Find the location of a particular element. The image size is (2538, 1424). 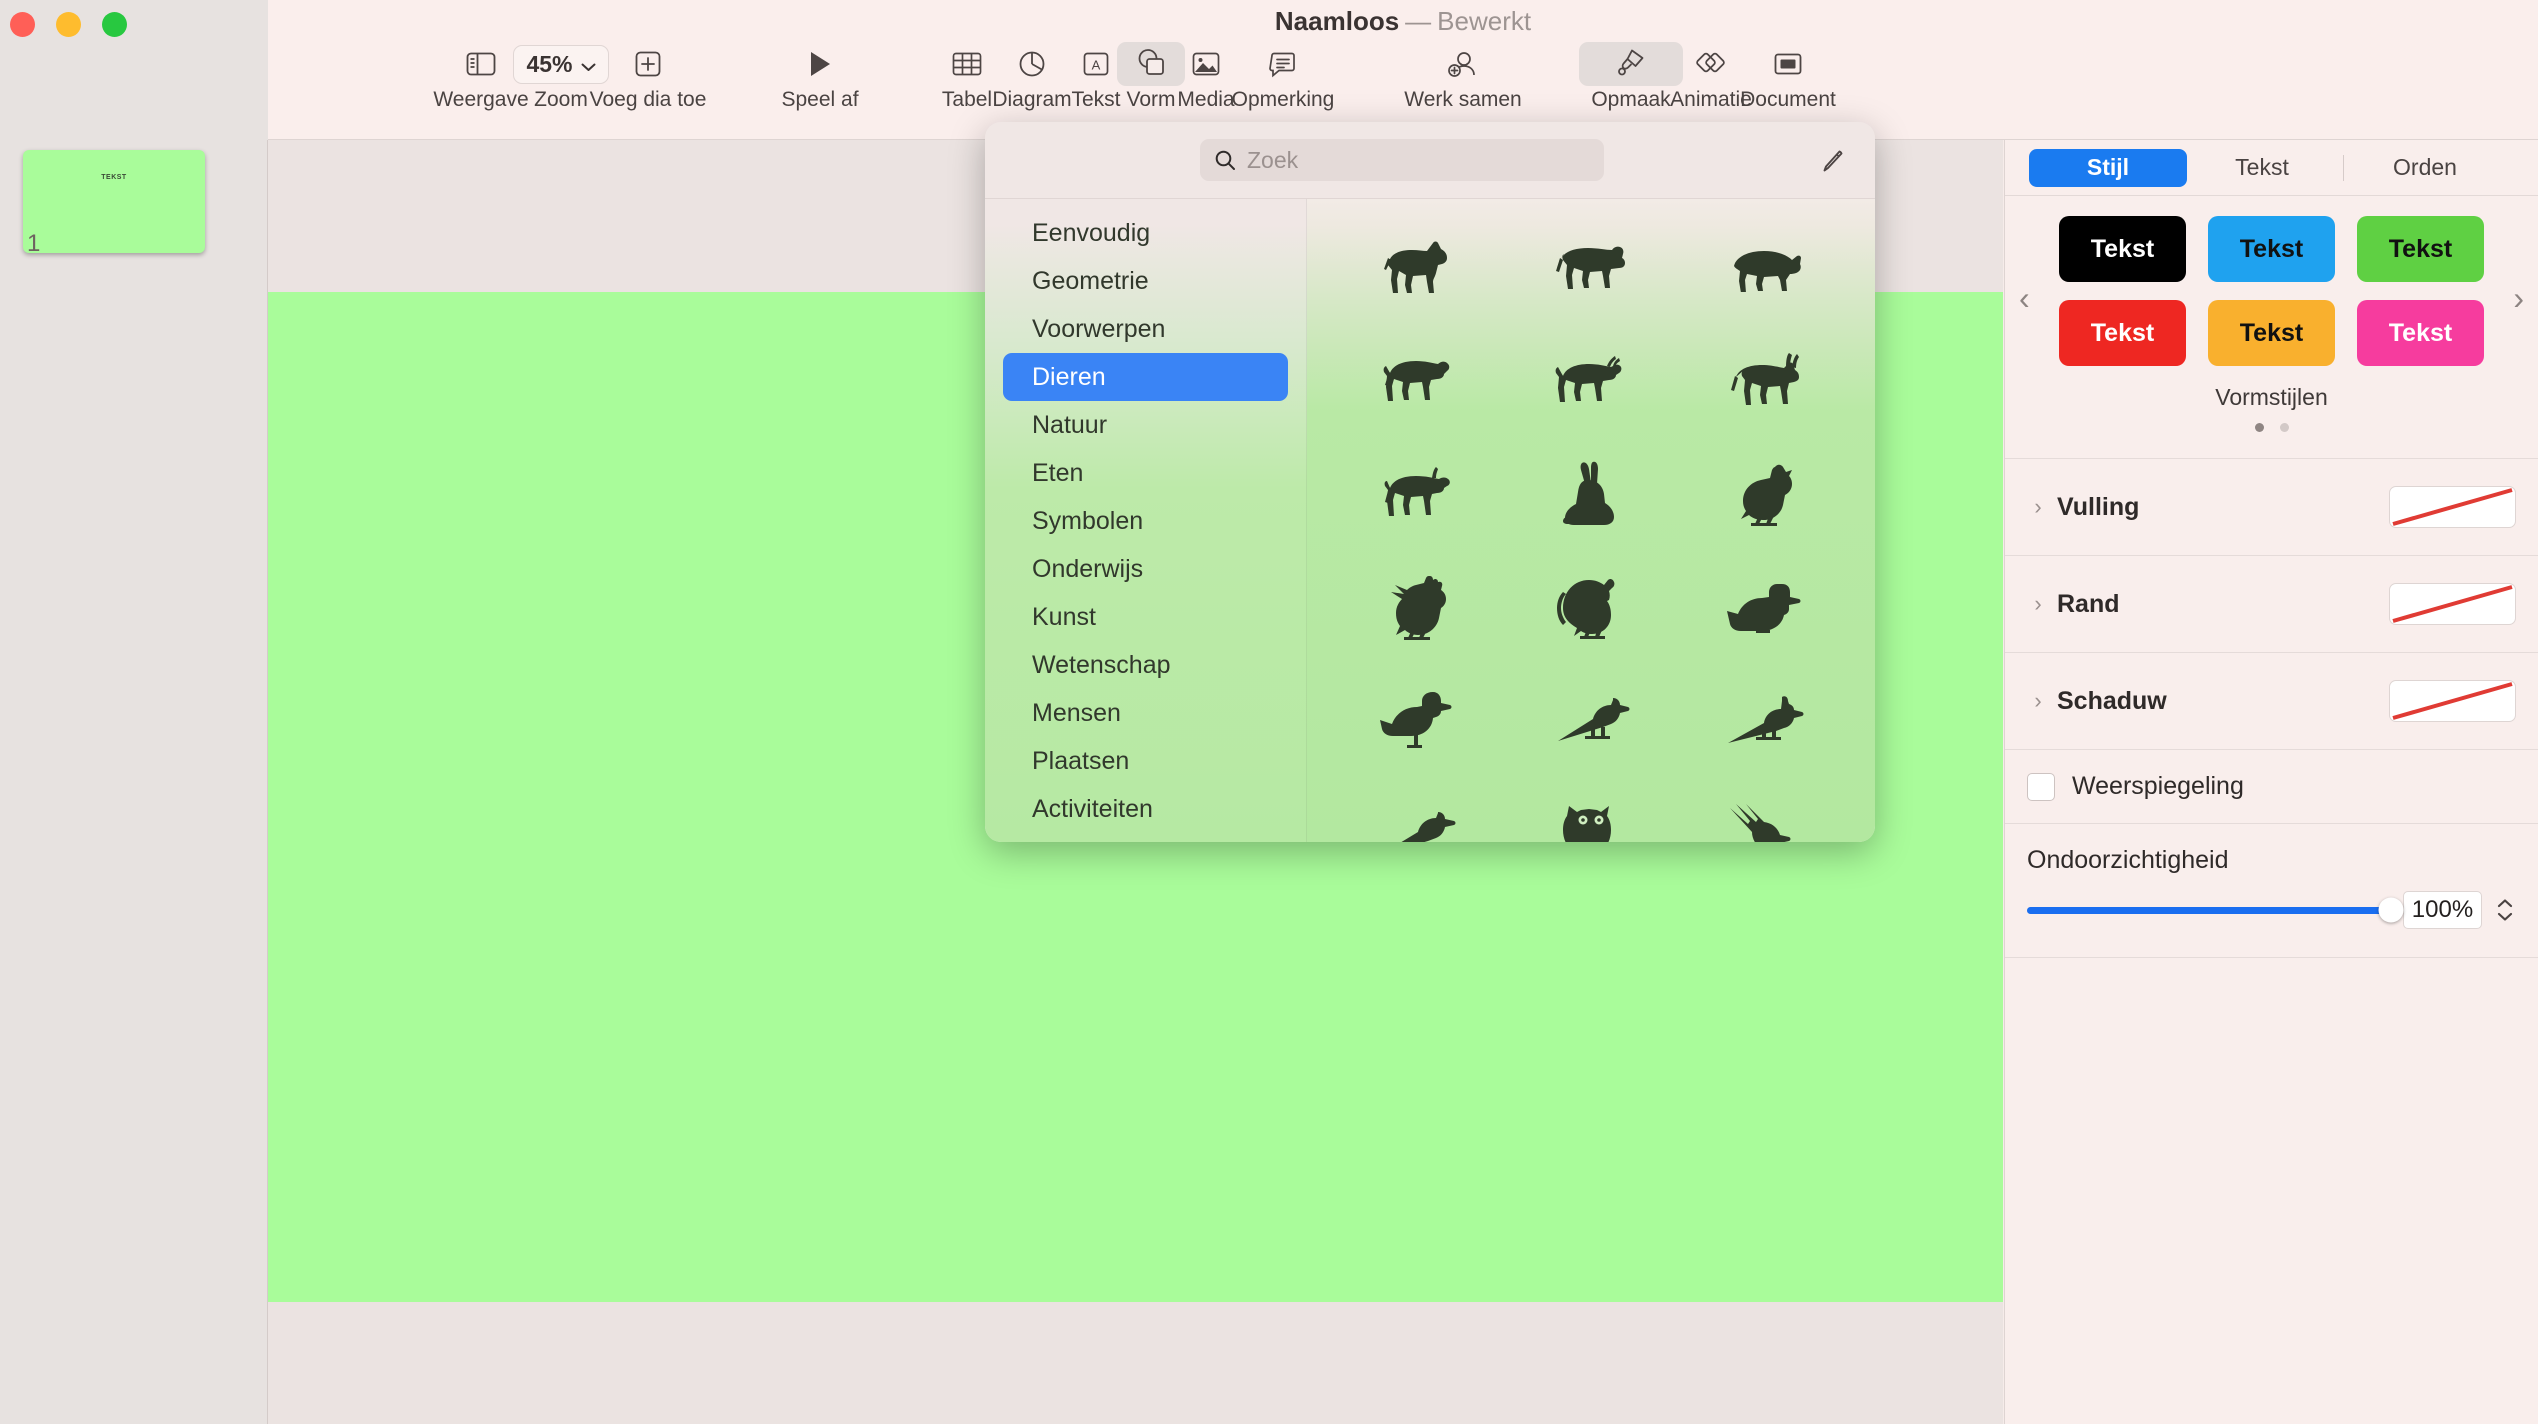

opacity-slider is located at coordinates (2215, 910).